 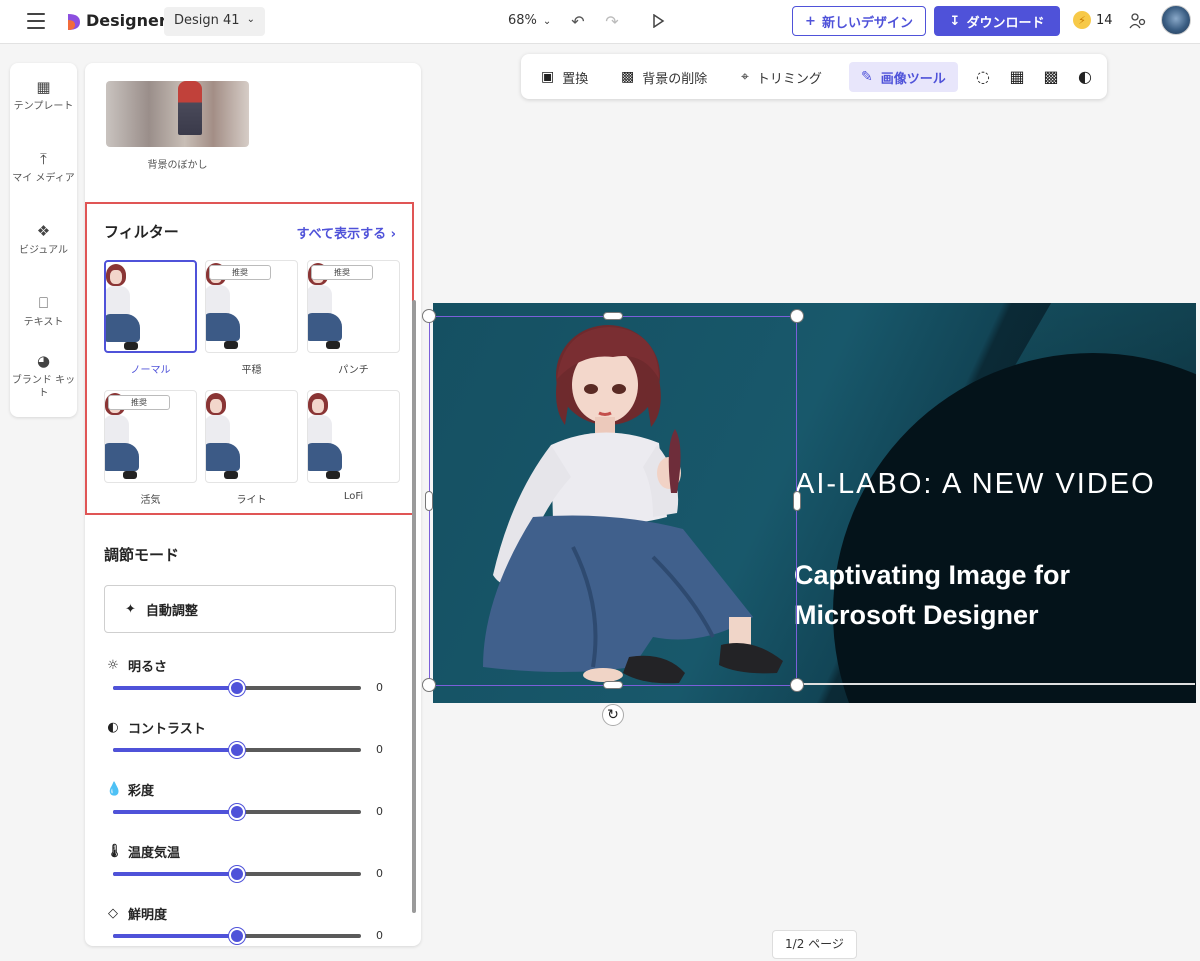 I want to click on brightness-label: ☼ 明るさ, so click(x=137, y=666).